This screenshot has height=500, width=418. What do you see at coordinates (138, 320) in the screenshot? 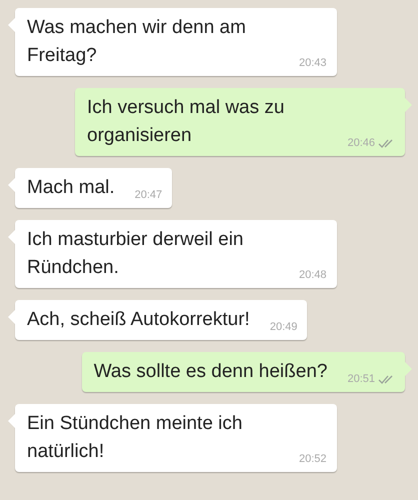
I see `message-text: Ach, scheiß Autokorrektur!` at bounding box center [138, 320].